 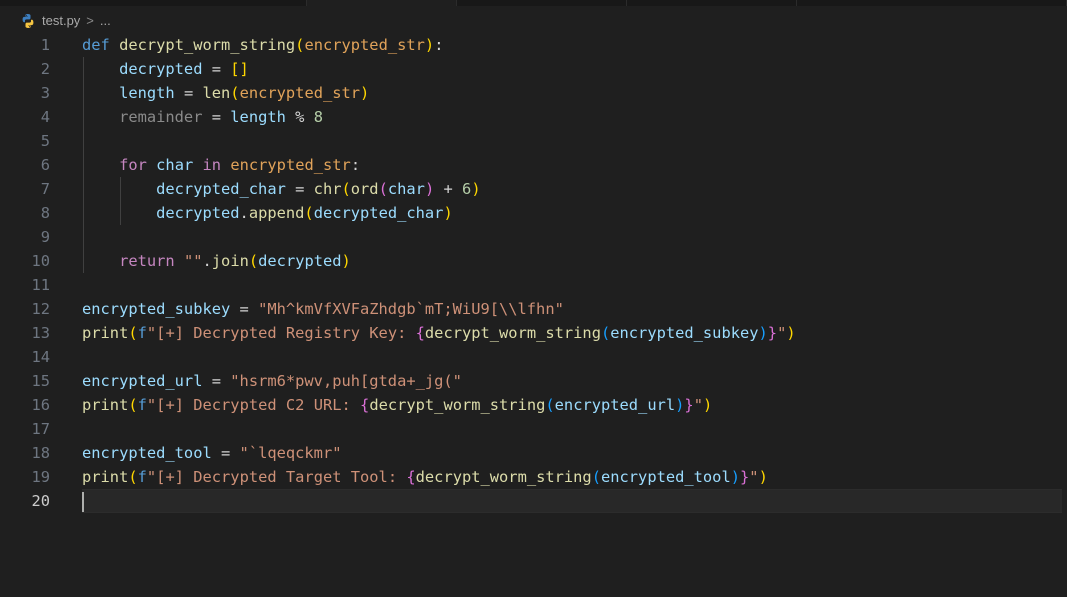 What do you see at coordinates (45, 189) in the screenshot?
I see `line-number: 7` at bounding box center [45, 189].